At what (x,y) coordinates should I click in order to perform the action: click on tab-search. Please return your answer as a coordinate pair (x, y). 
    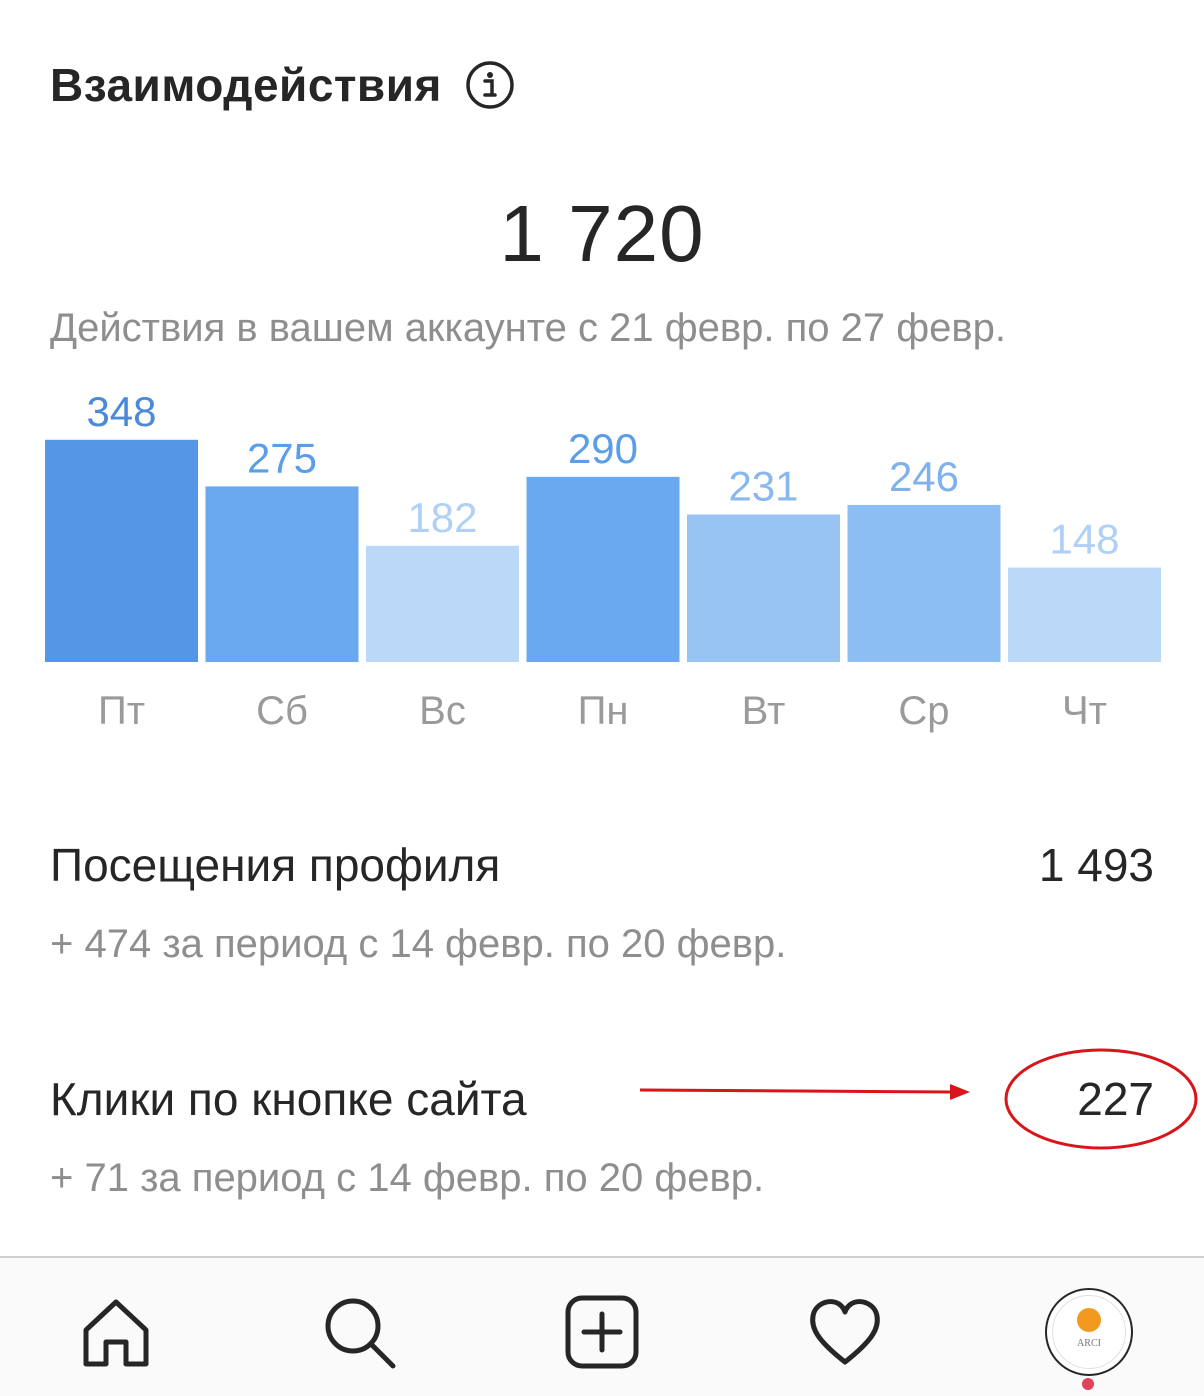
    Looking at the image, I should click on (359, 1332).